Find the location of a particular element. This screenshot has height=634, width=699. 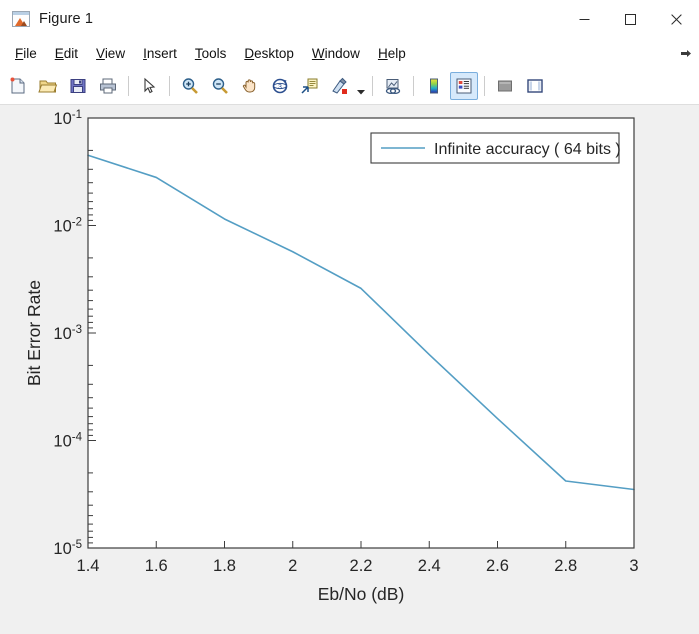

arrow-pointer-icon is located at coordinates (150, 85).